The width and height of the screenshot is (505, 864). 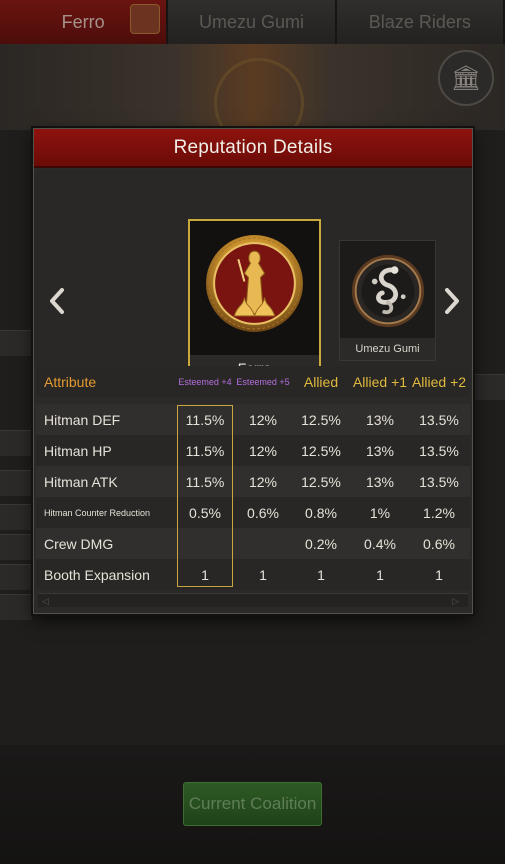 What do you see at coordinates (455, 601) in the screenshot?
I see `scroll-right-icon: ▷` at bounding box center [455, 601].